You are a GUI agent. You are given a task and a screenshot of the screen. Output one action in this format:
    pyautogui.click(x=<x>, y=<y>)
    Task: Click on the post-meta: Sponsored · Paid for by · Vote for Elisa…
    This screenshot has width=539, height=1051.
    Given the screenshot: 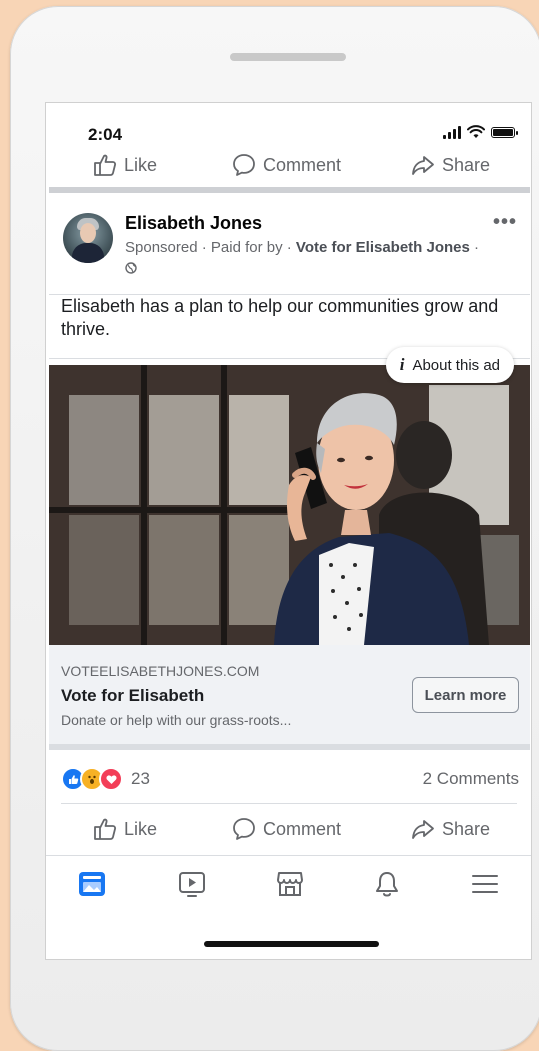 What is the action you would take?
    pyautogui.click(x=305, y=258)
    